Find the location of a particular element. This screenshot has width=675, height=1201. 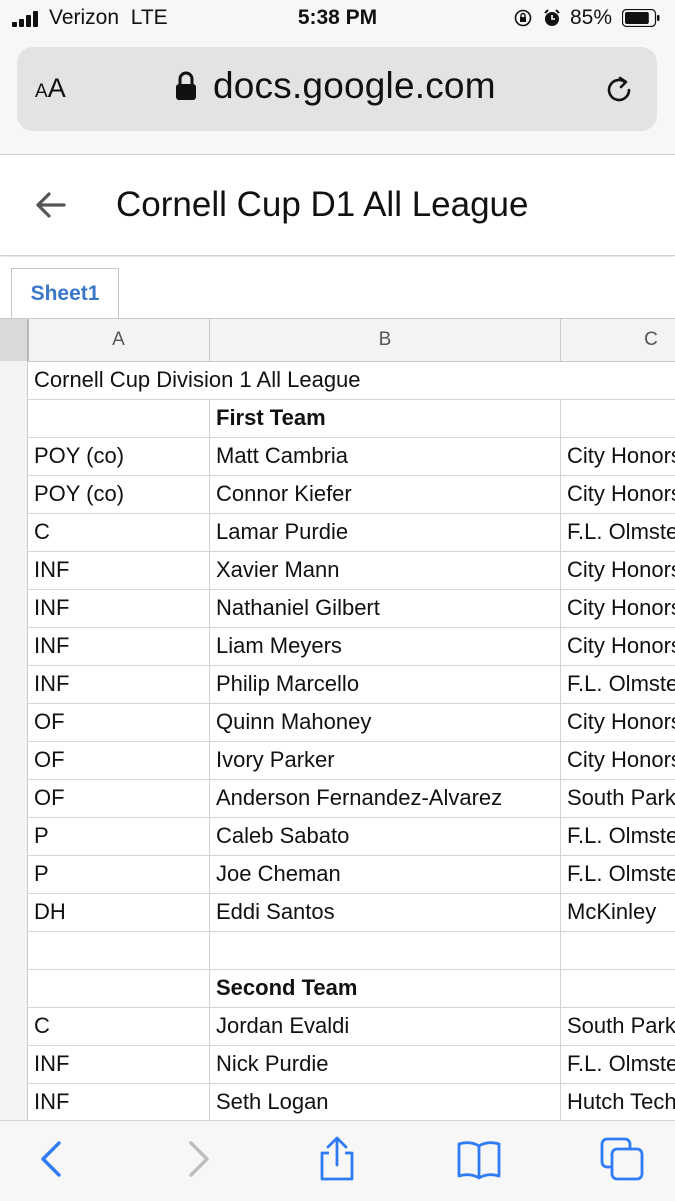

player-name-cell: Xavier Mann is located at coordinates (385, 570).